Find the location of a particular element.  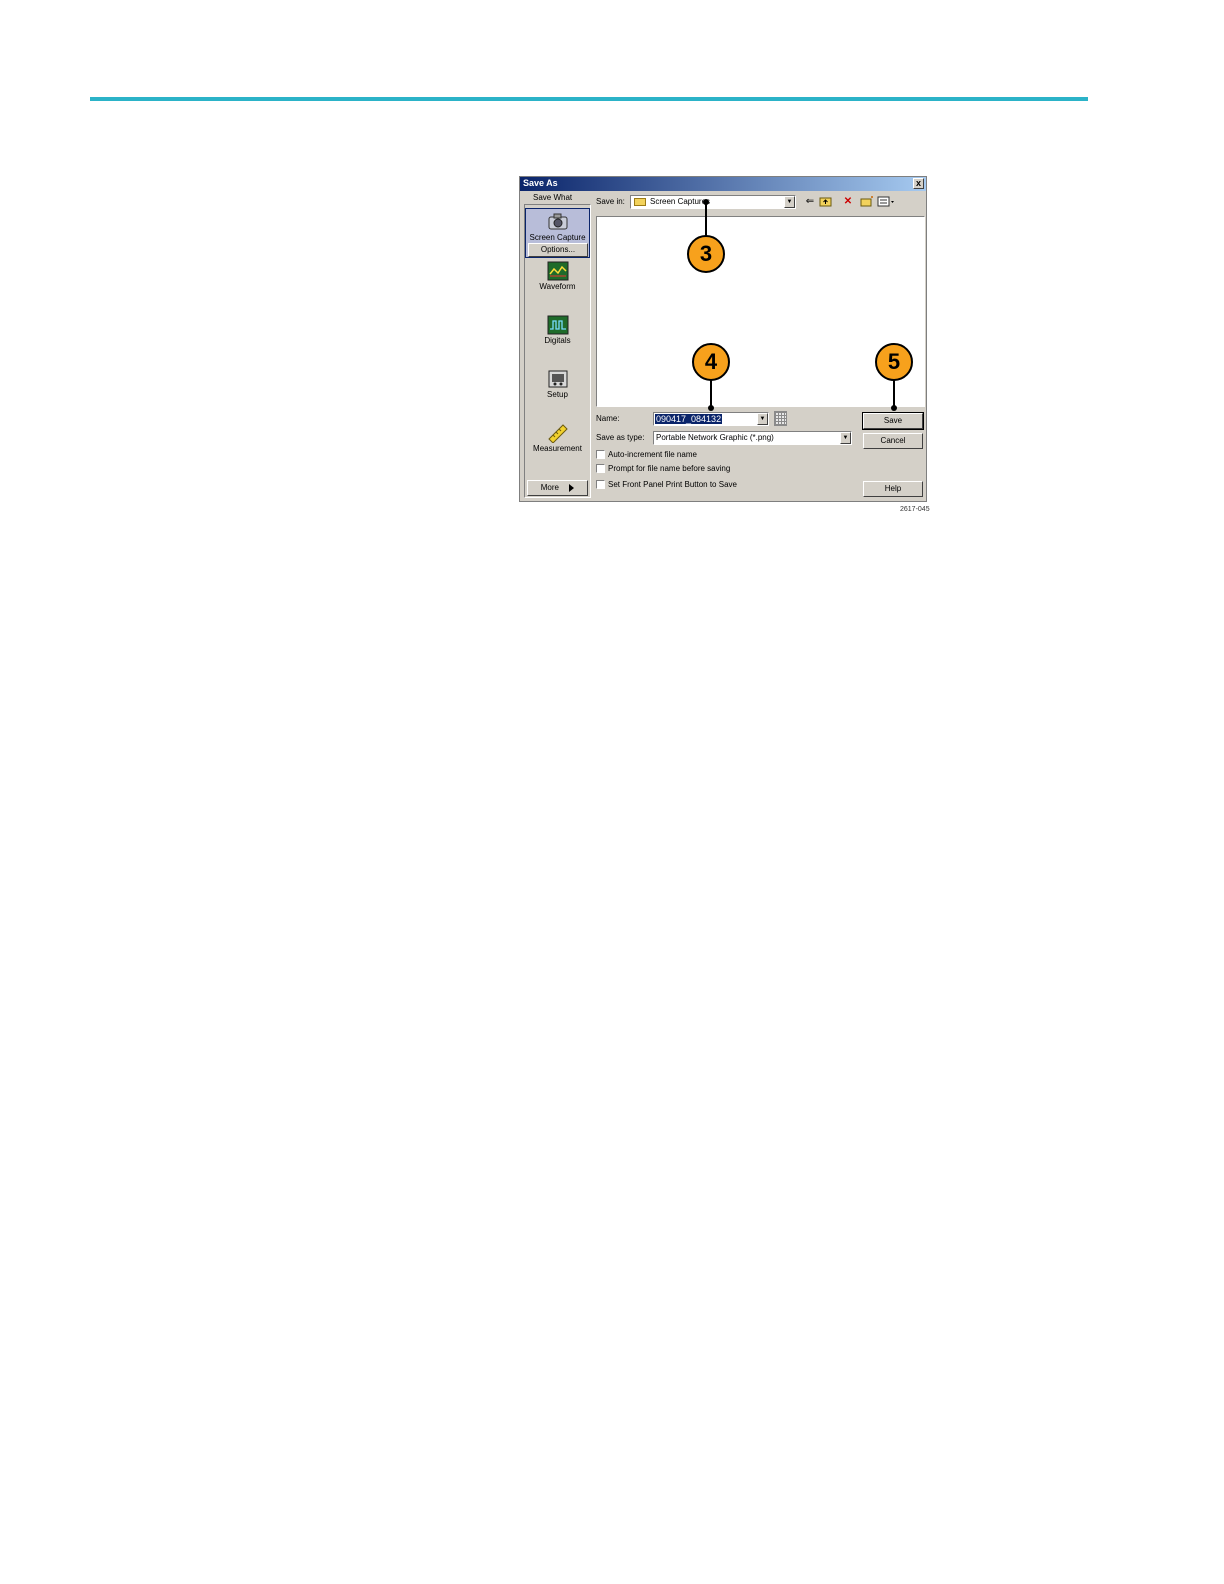

callout-5: 5 is located at coordinates (894, 362).